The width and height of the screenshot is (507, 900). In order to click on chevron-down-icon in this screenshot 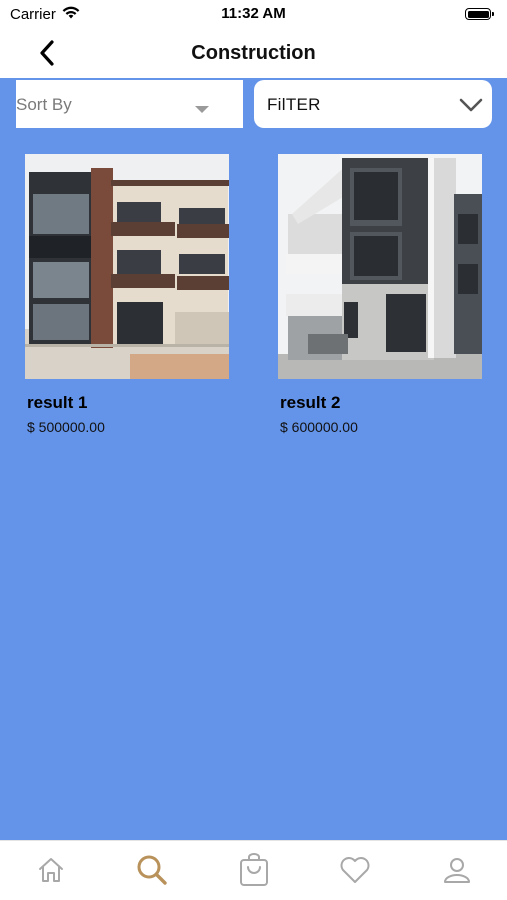, I will do `click(471, 105)`.